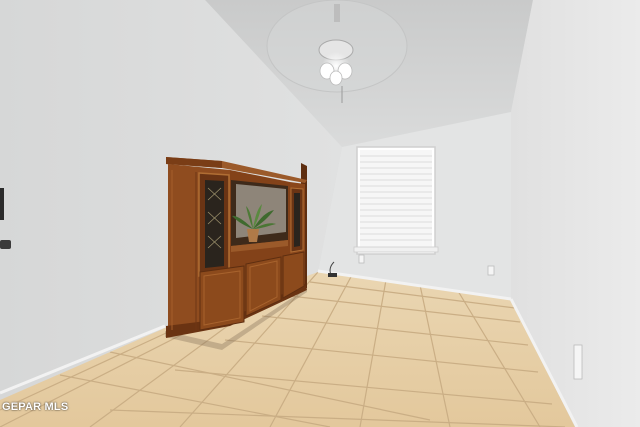  Describe the element at coordinates (578, 362) in the screenshot. I see `wall-outlet-right` at that location.